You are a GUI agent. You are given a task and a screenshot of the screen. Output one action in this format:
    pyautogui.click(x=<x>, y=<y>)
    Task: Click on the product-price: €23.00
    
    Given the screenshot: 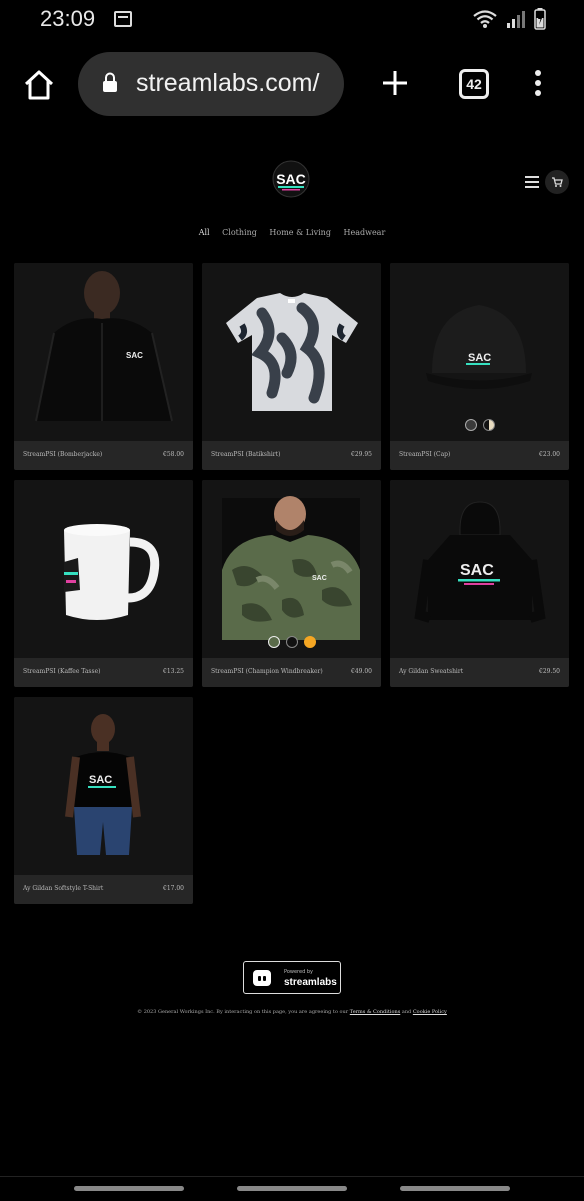 What is the action you would take?
    pyautogui.click(x=549, y=454)
    